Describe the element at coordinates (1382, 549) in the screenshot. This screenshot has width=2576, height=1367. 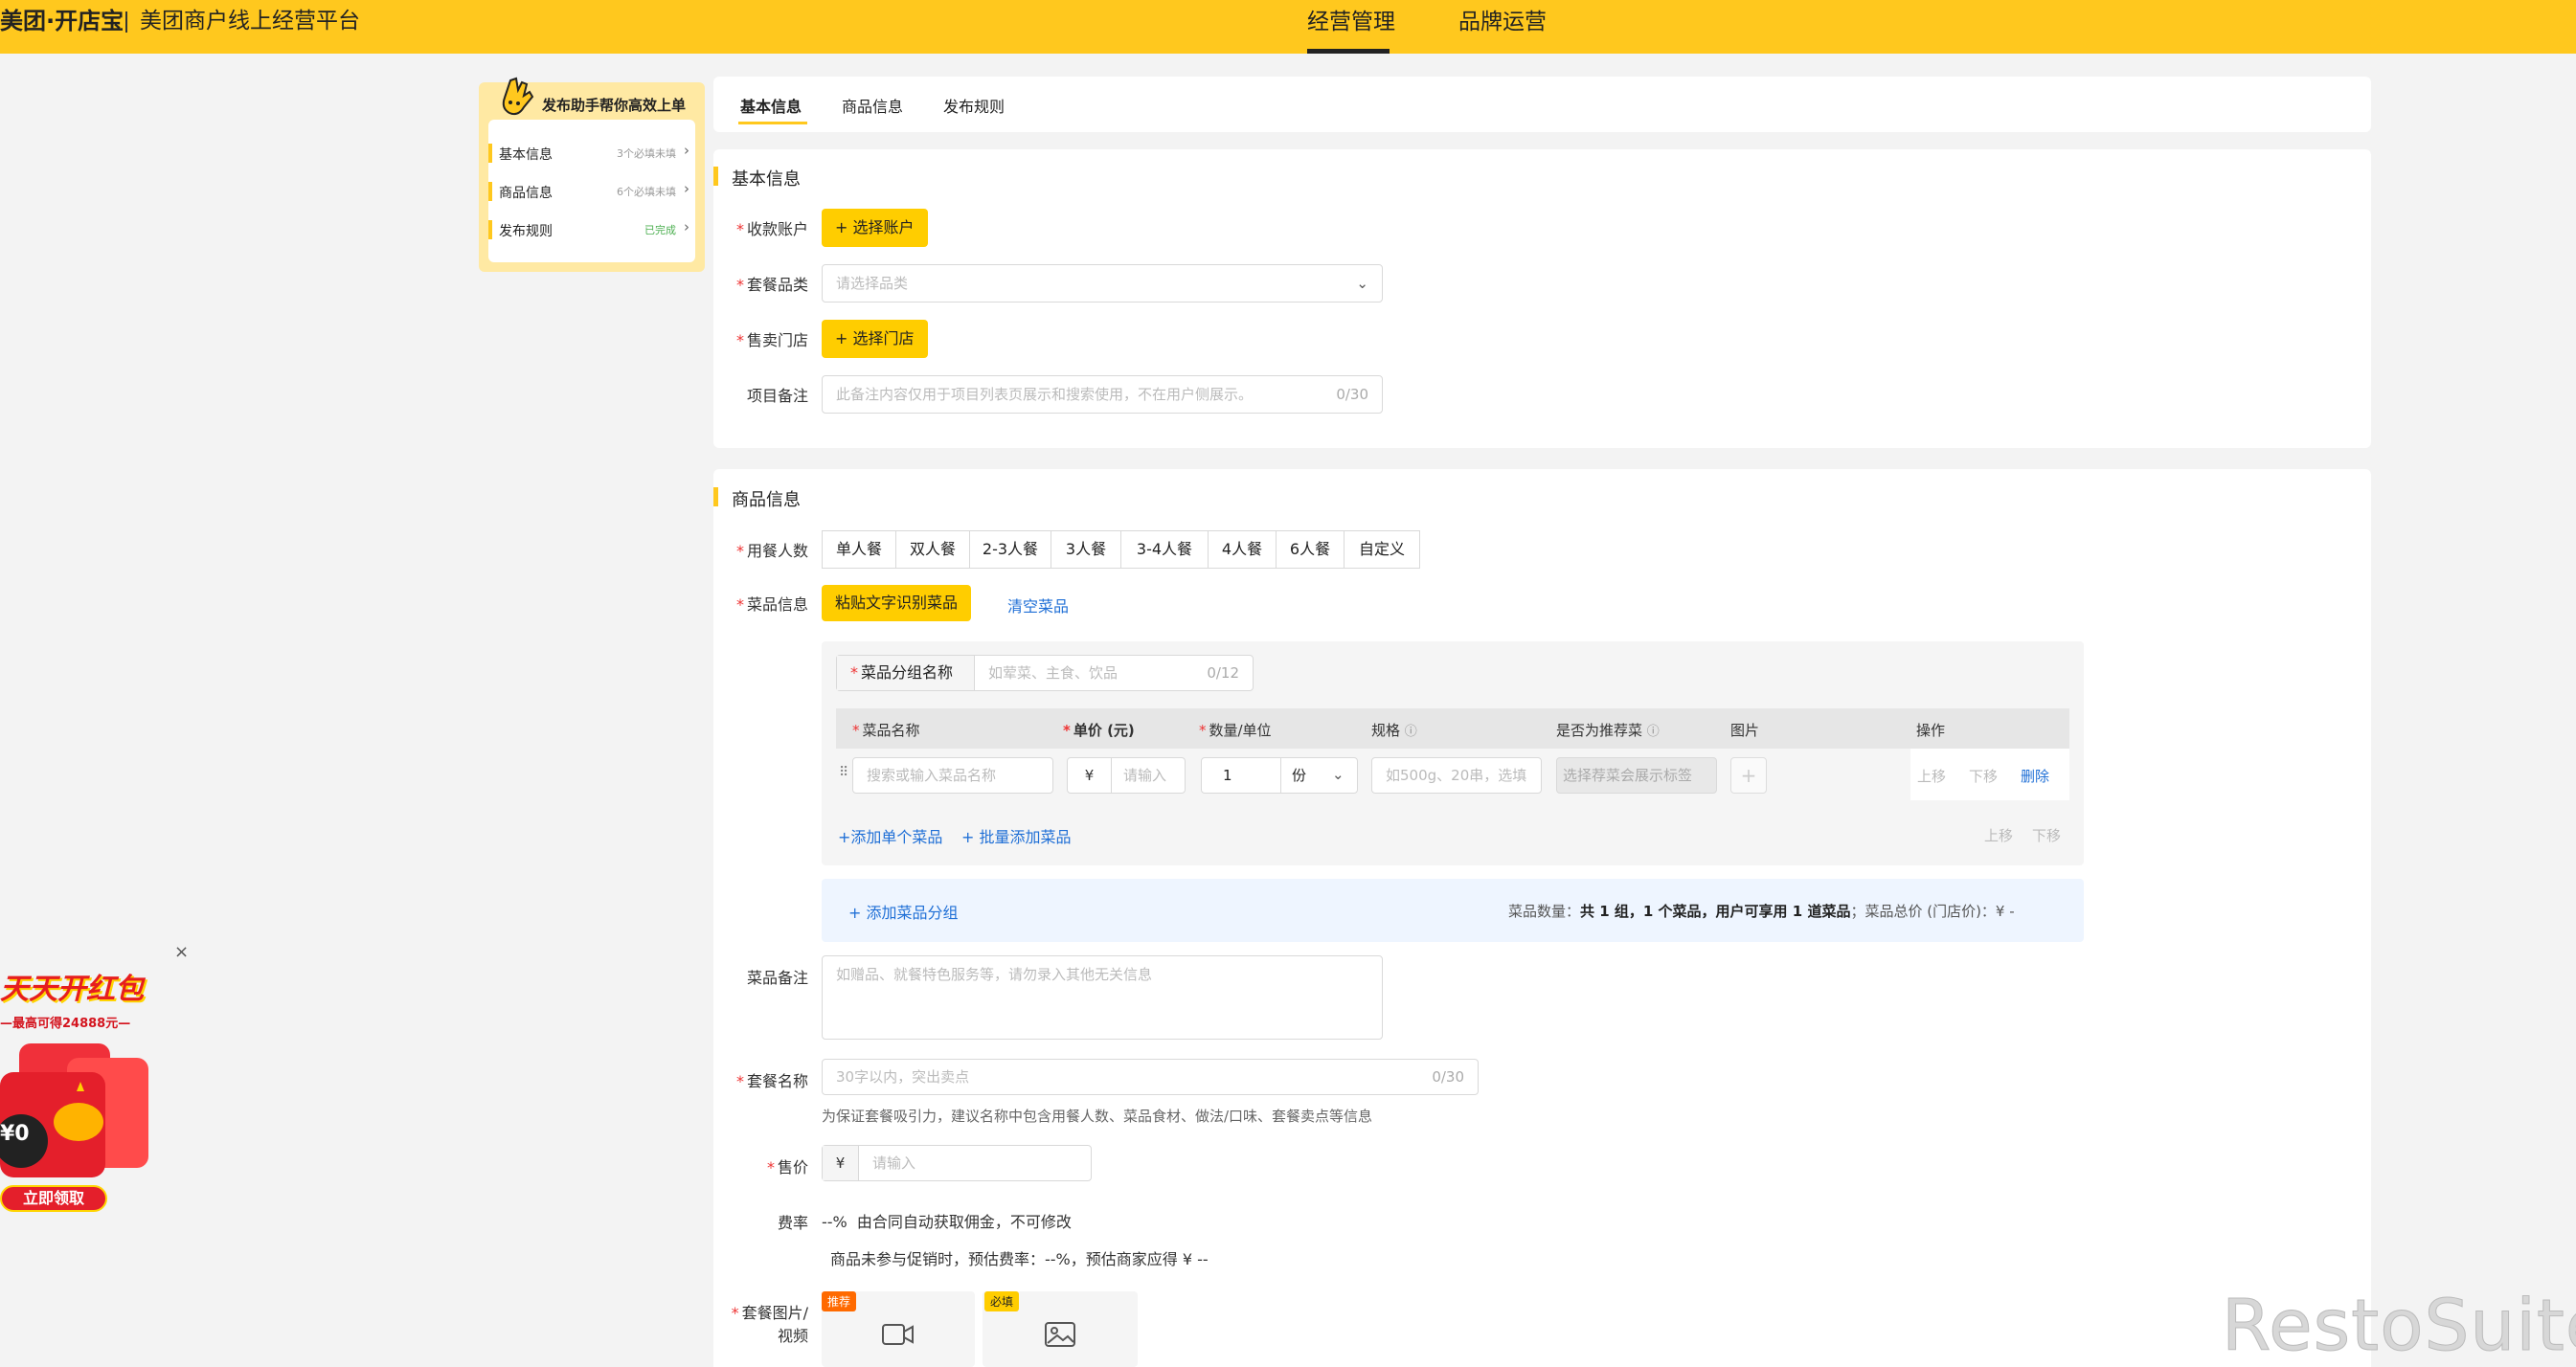
I see `diners-chip: 自定义` at that location.